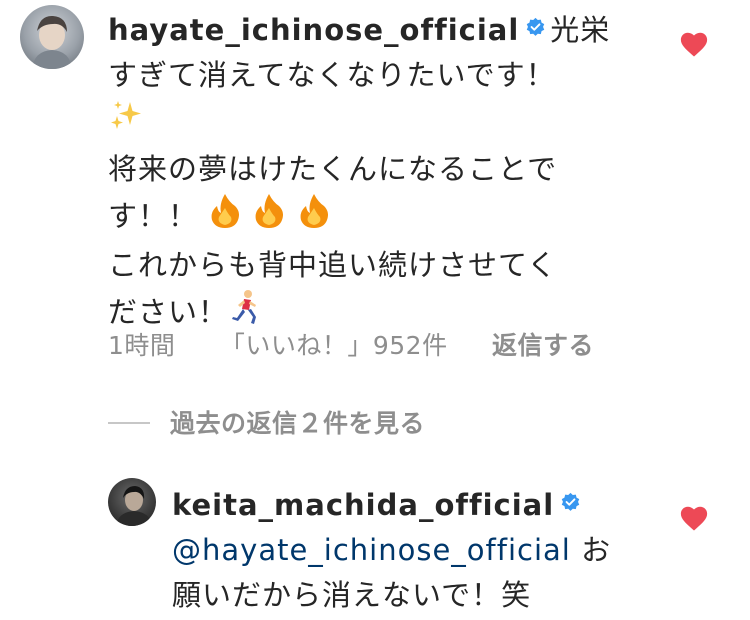 The height and width of the screenshot is (620, 750). Describe the element at coordinates (333, 169) in the screenshot. I see `comment-text-line: 将来の夢はけたくんになることで` at that location.